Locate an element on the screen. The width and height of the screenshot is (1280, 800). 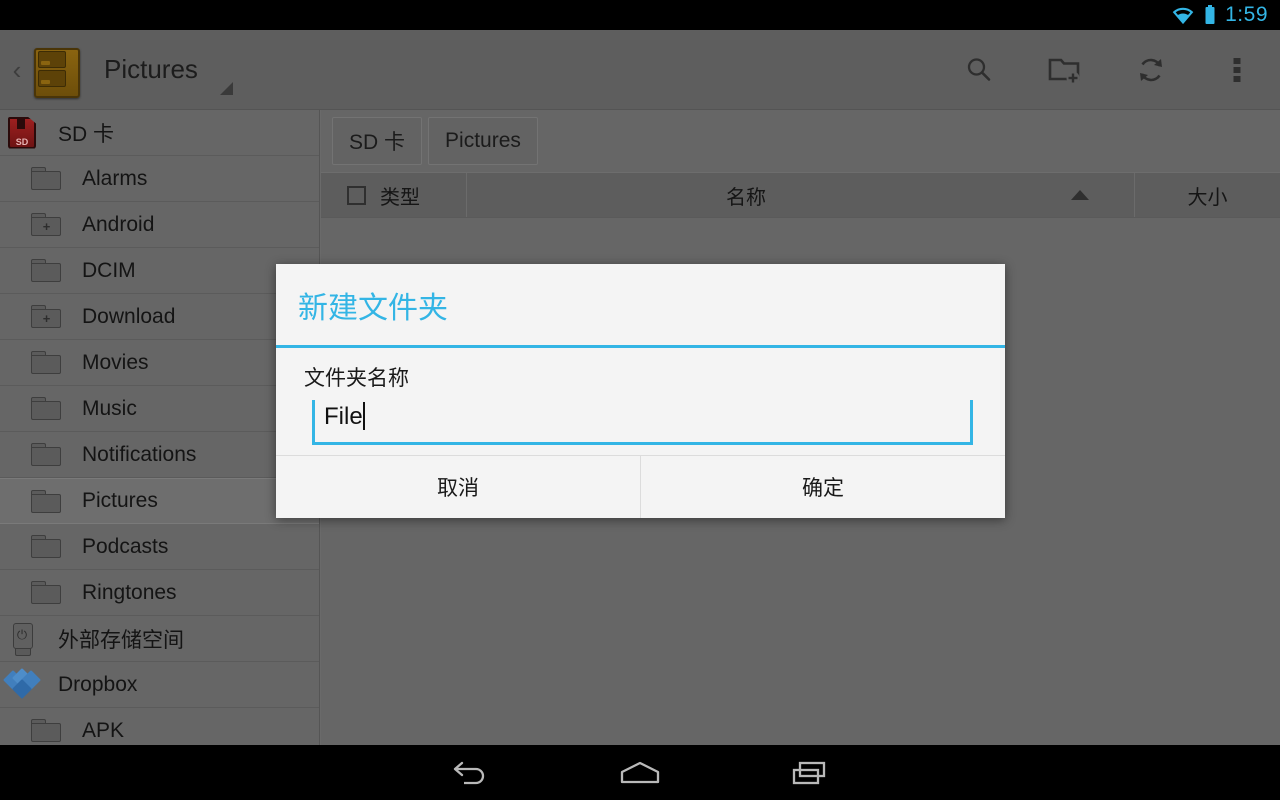
sidebar-item-external-storage: ⏻ 外部存储空间 is located at coordinates (159, 639).